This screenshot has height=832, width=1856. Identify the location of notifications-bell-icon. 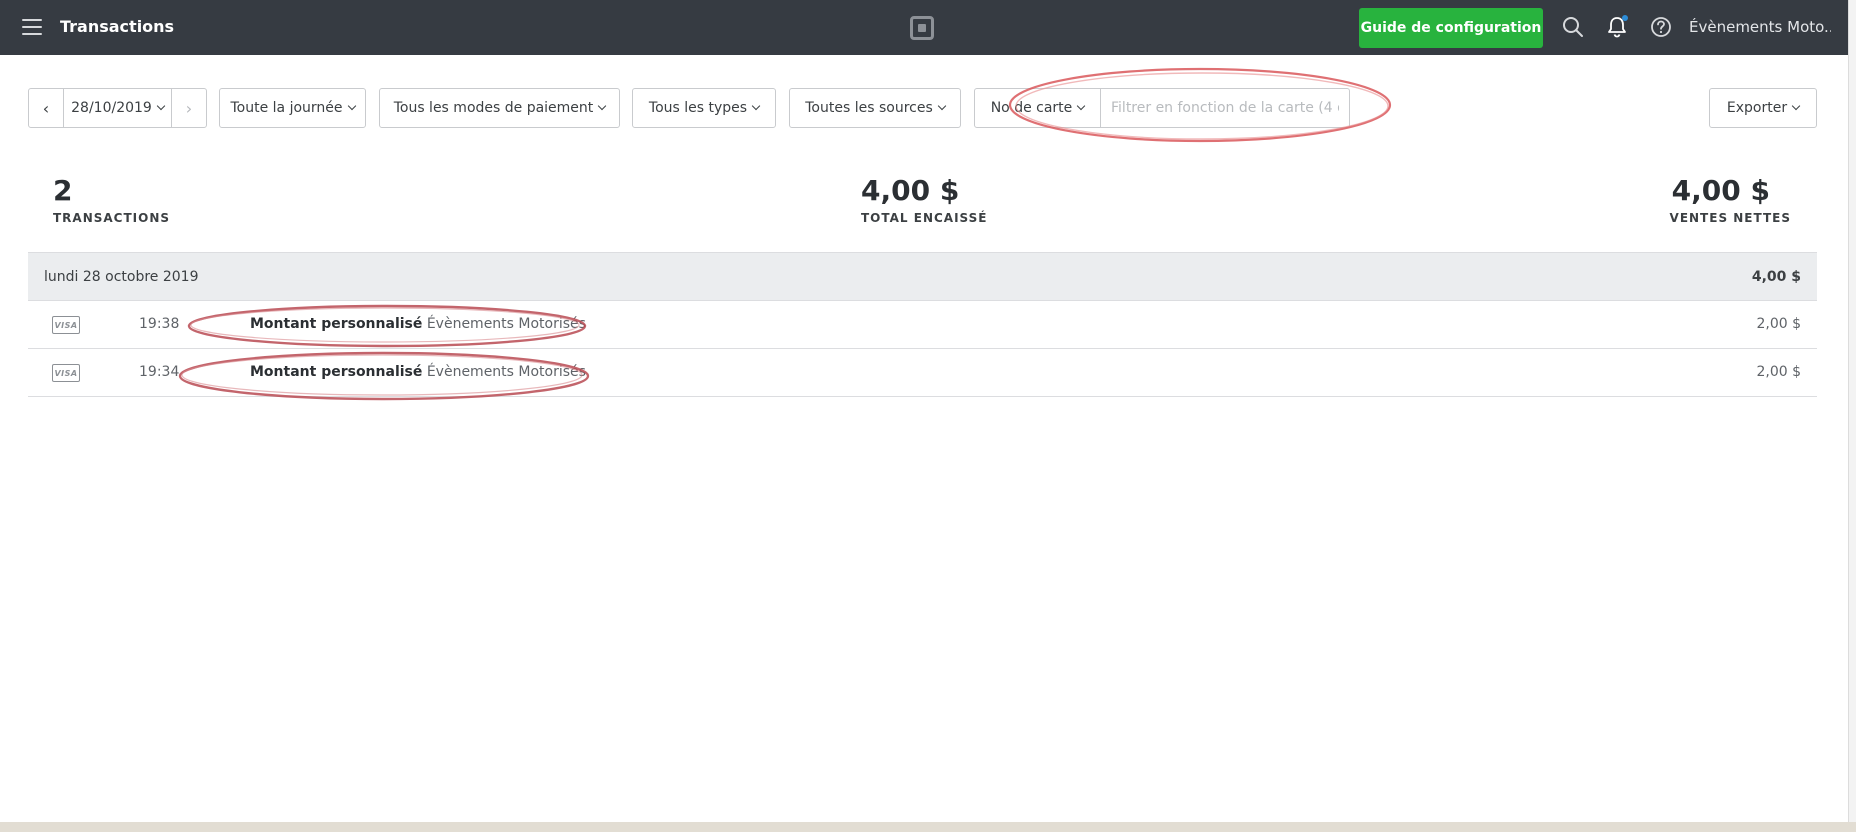
(1617, 27).